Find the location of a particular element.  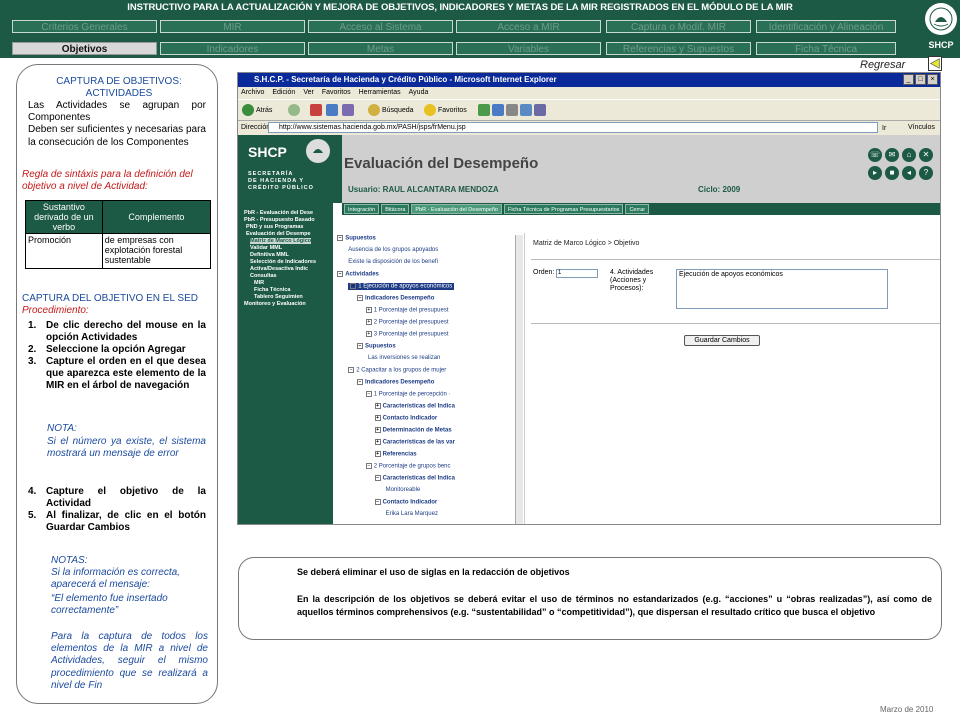

home-button is located at coordinates (348, 110).